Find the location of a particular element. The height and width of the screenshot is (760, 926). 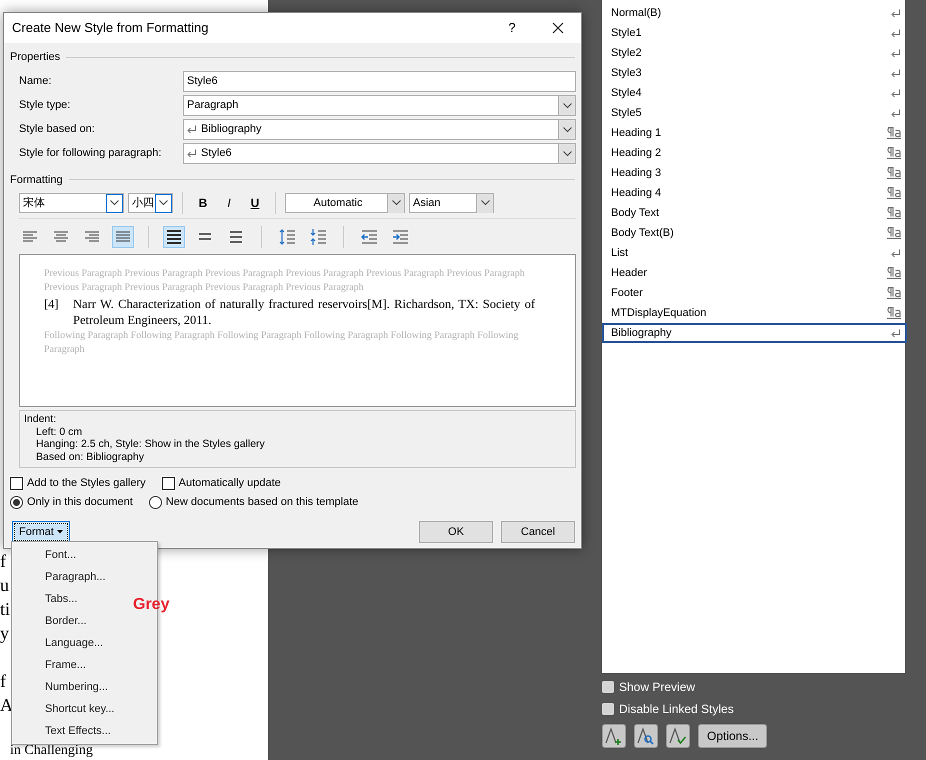

single-spacing-icon is located at coordinates (174, 237).